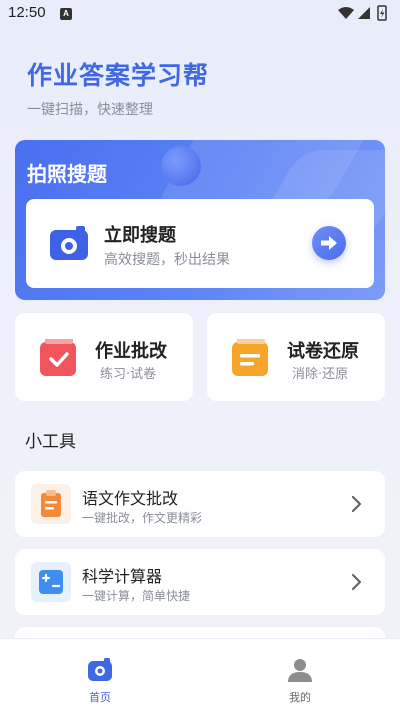 This screenshot has height=711, width=400. What do you see at coordinates (200, 504) in the screenshot?
I see `essay-correction-row: 语文作文批改 一键批改，作文更精彩` at bounding box center [200, 504].